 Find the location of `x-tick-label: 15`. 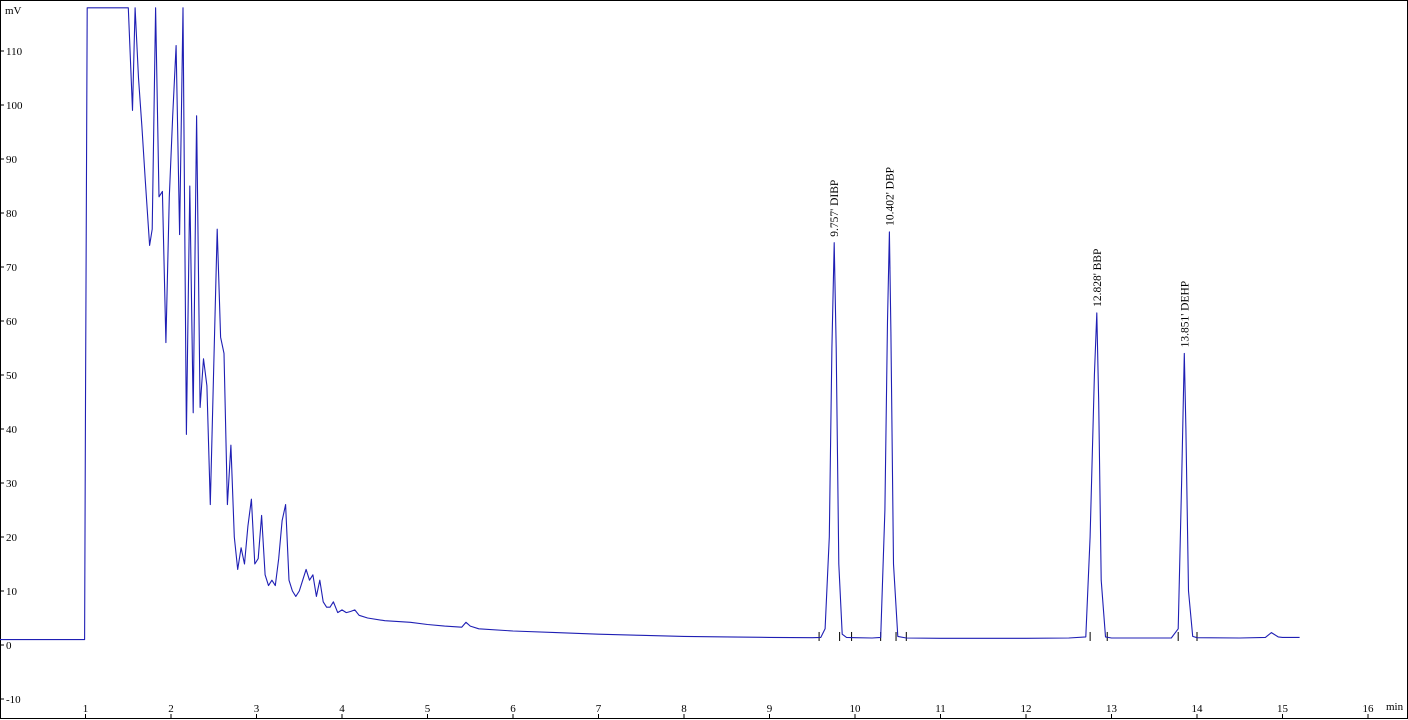

x-tick-label: 15 is located at coordinates (1283, 709).